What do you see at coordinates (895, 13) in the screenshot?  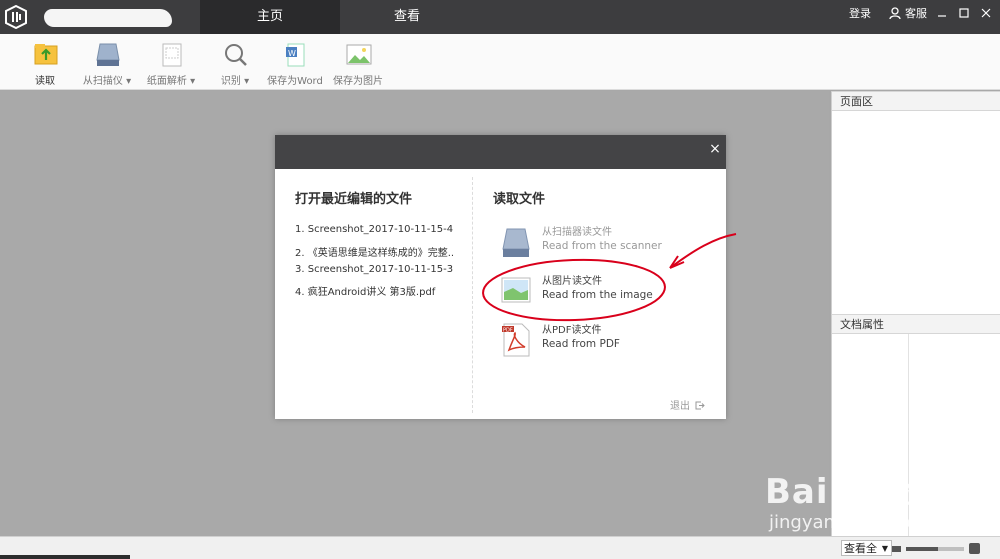 I see `user-icon` at bounding box center [895, 13].